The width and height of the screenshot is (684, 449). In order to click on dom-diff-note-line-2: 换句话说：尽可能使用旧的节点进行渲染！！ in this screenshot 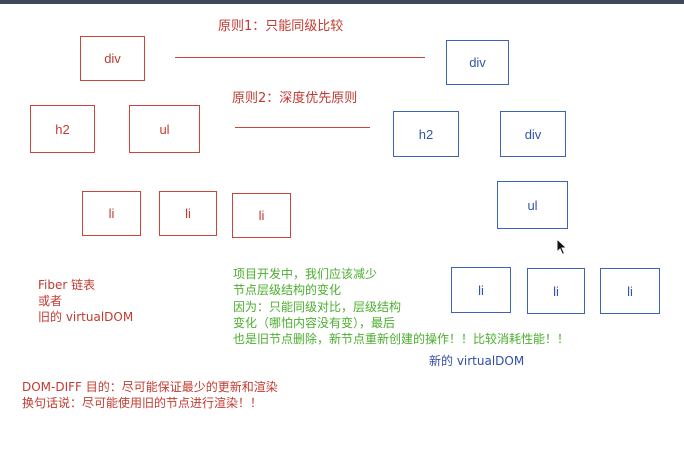, I will do `click(142, 403)`.